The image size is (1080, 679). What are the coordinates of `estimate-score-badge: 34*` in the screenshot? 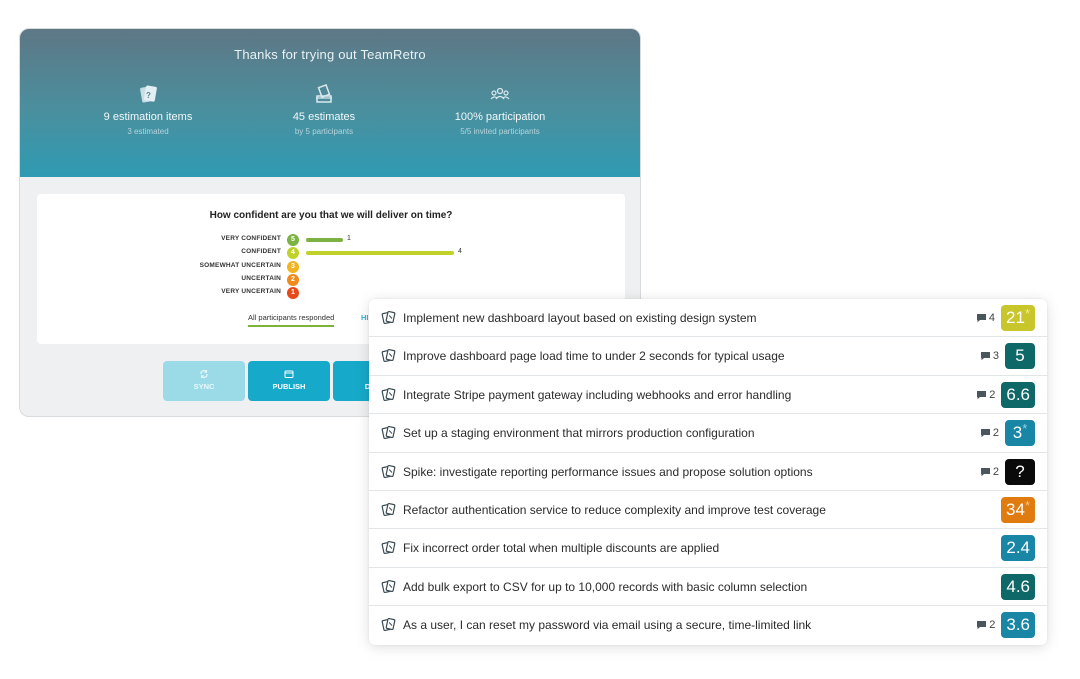 It's located at (1018, 510).